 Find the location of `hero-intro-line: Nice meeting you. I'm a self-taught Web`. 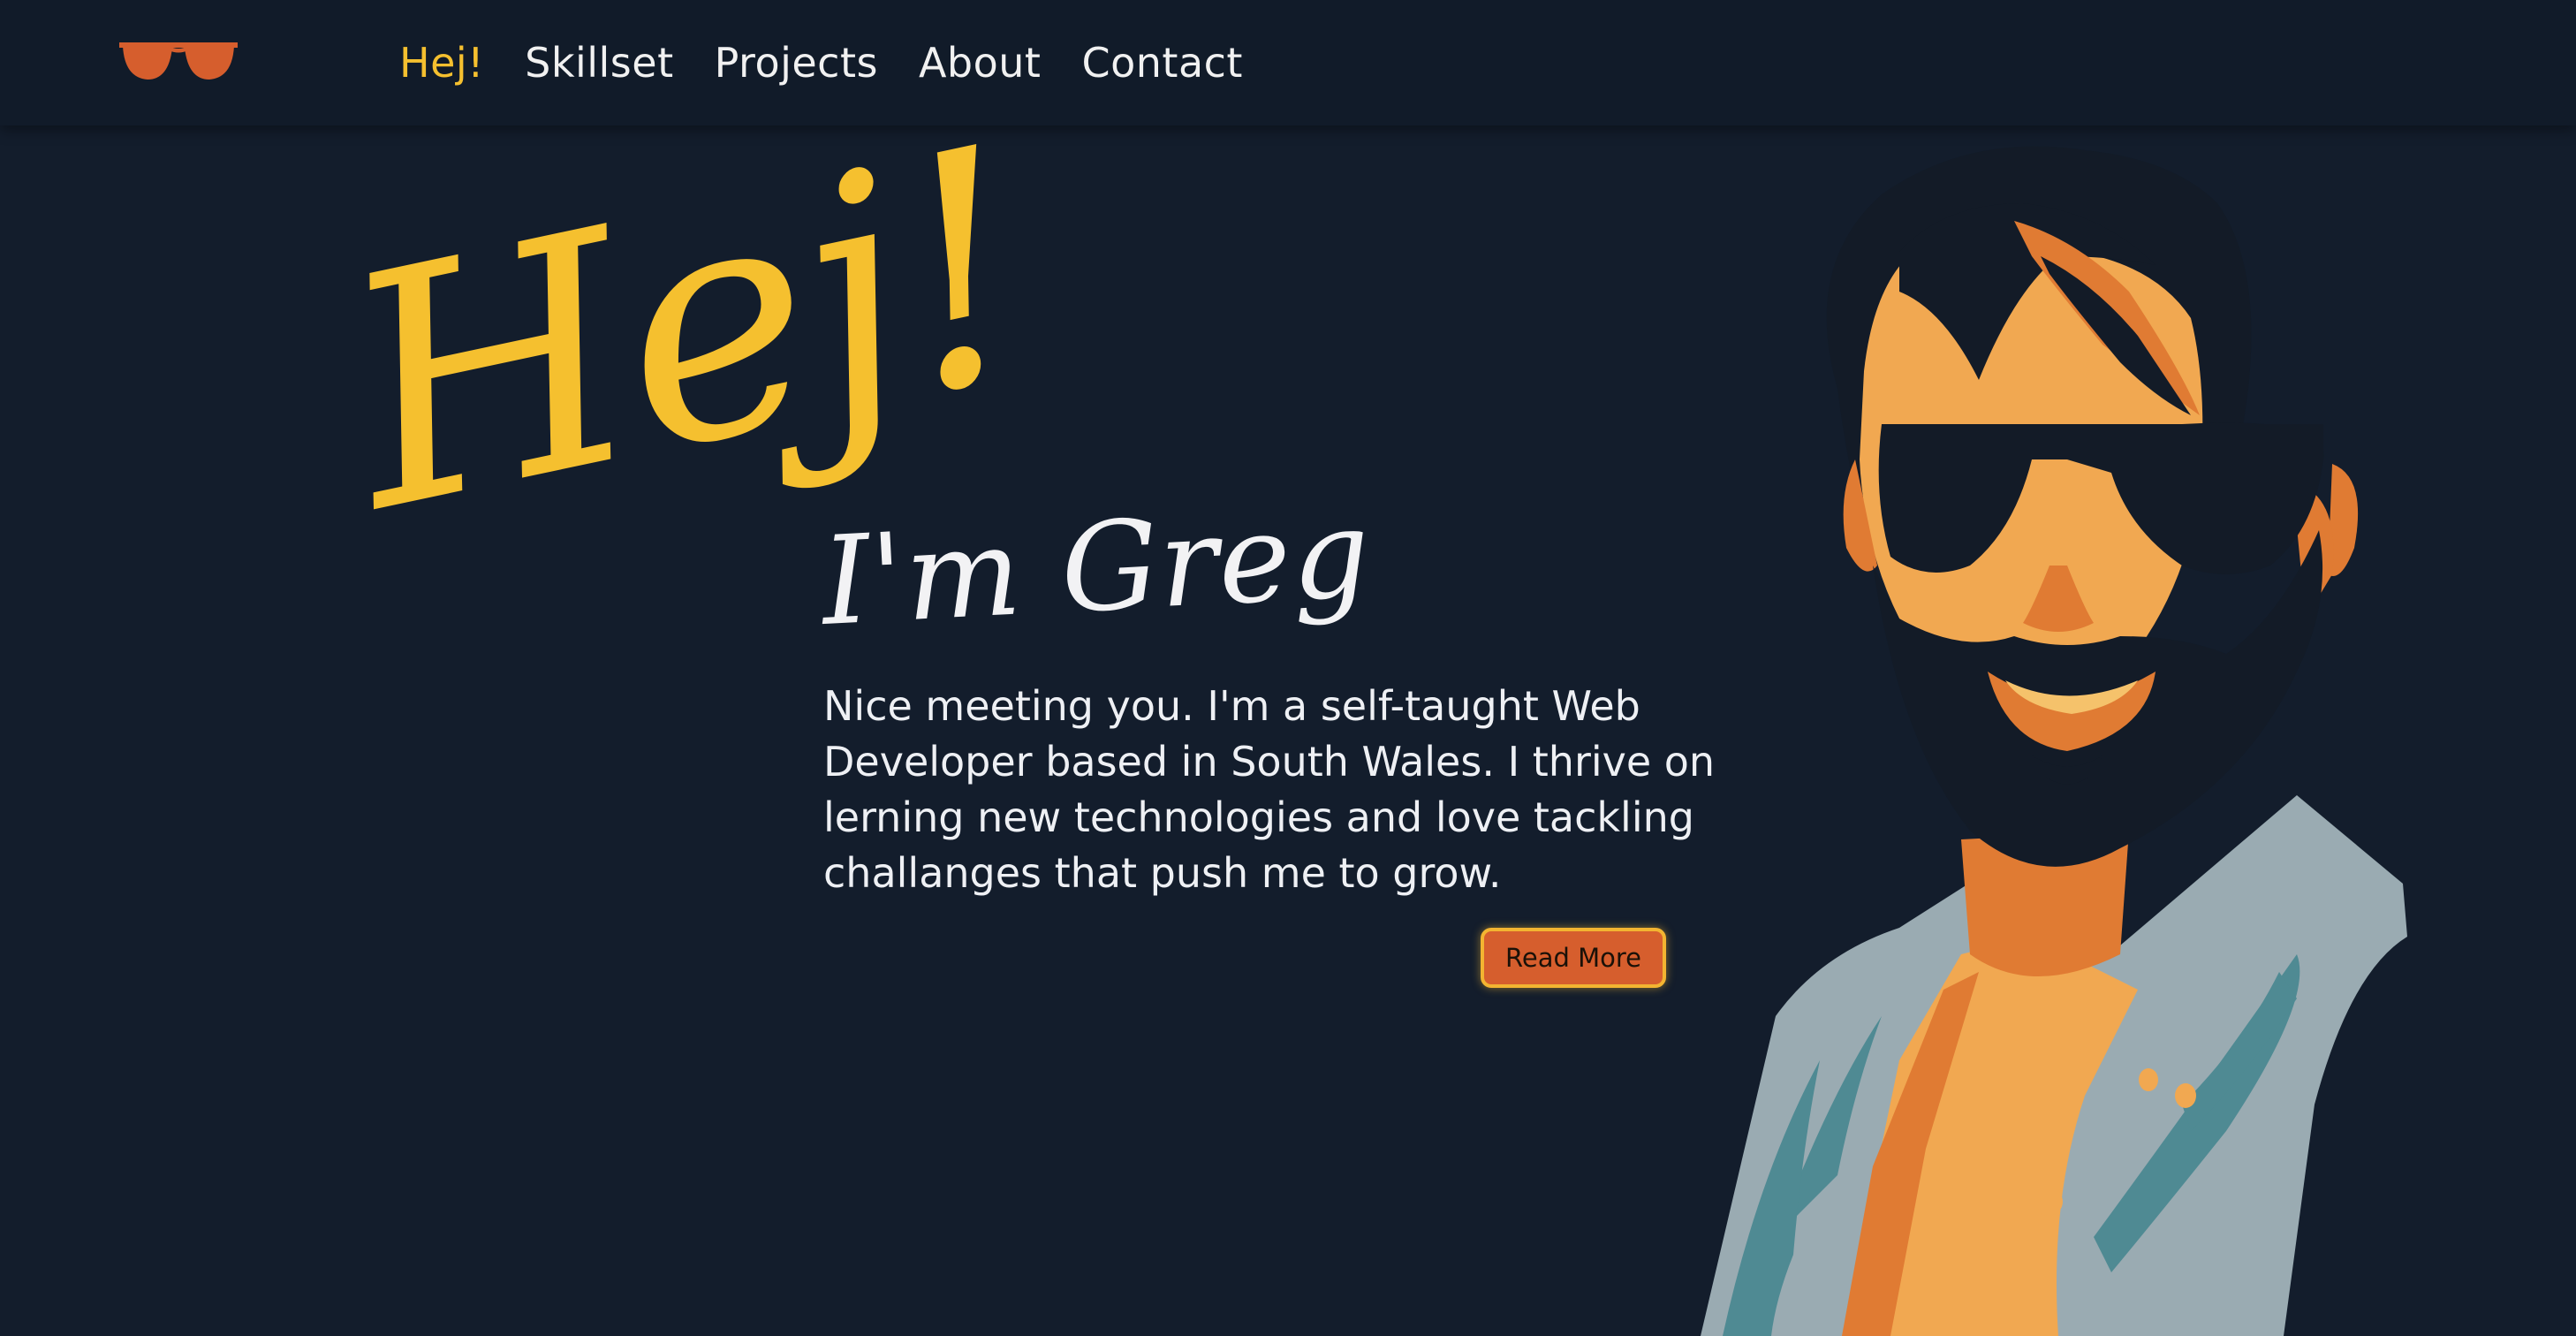

hero-intro-line: Nice meeting you. I'm a self-taught Web is located at coordinates (1231, 706).